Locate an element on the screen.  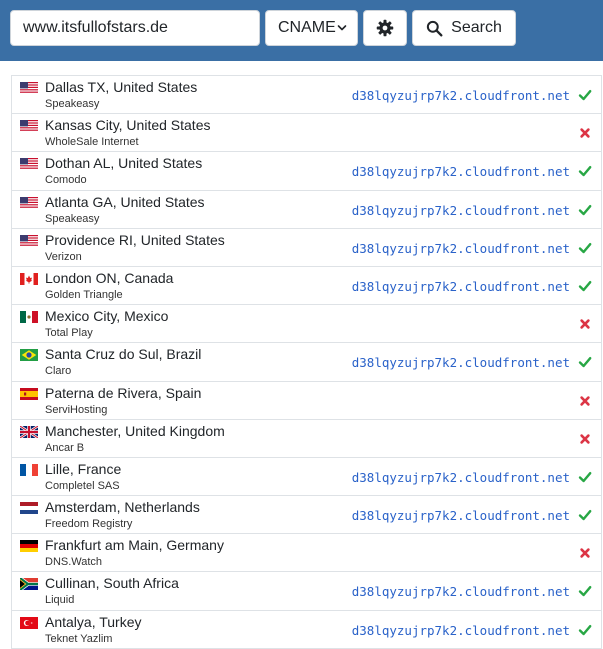
result-row: Paterna de Rivera, Spain ServiHosting is located at coordinates (306, 400).